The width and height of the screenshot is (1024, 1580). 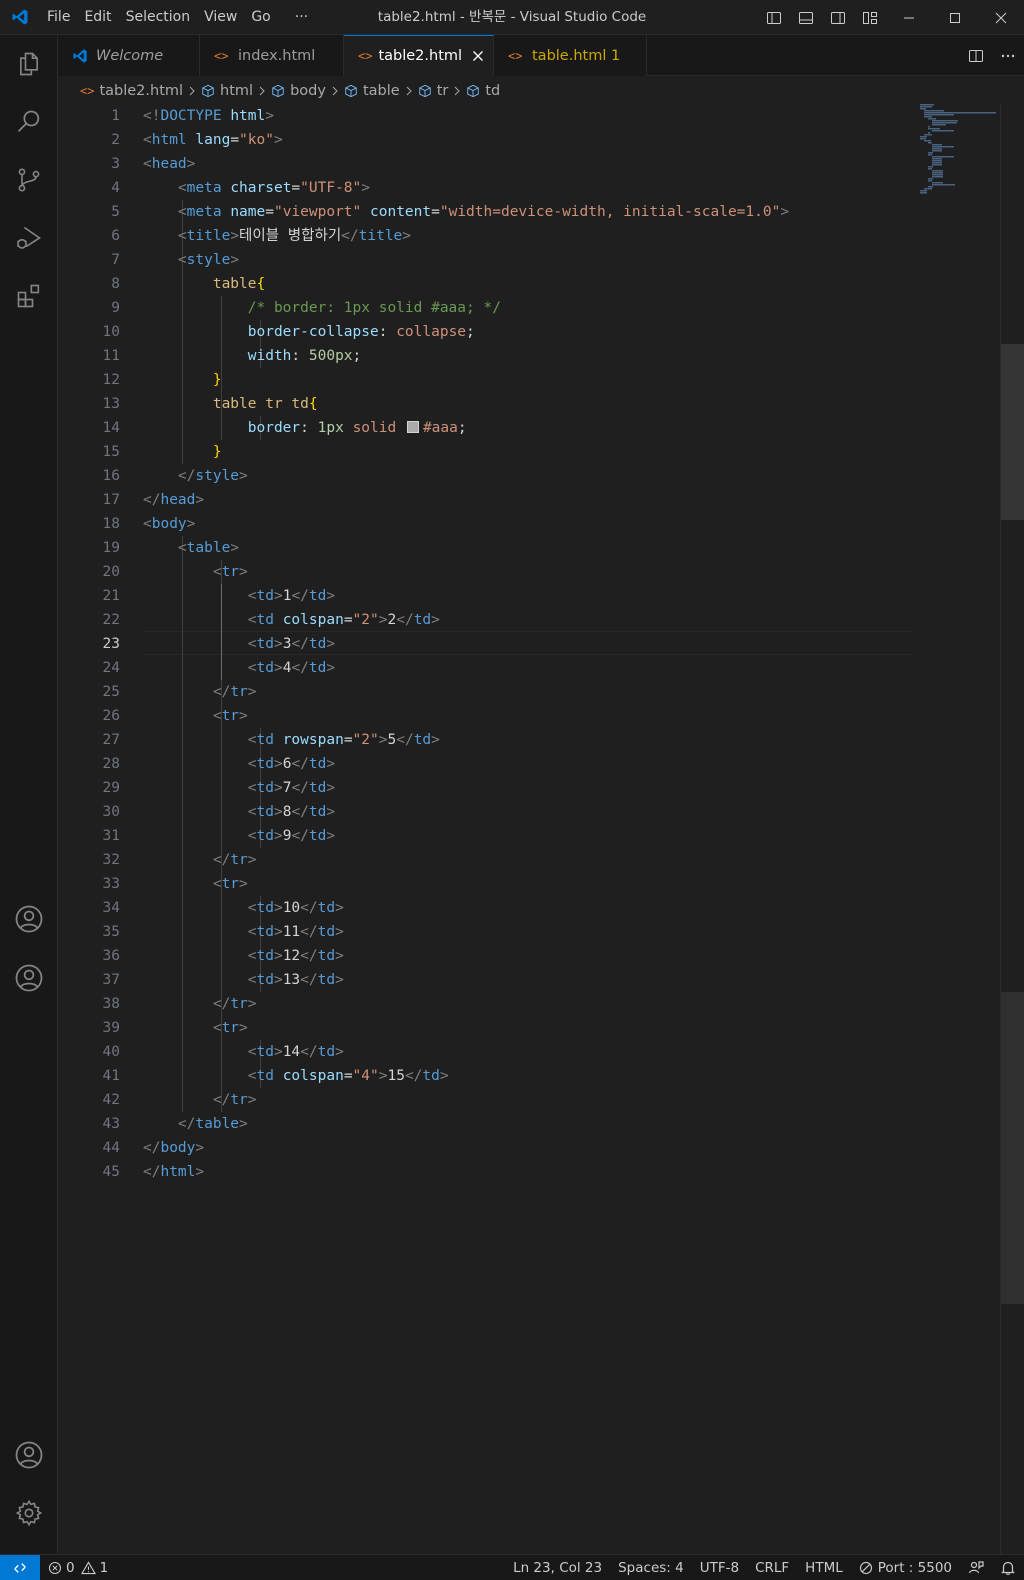 I want to click on code-line: <td>8</td>, so click(x=527, y=812).